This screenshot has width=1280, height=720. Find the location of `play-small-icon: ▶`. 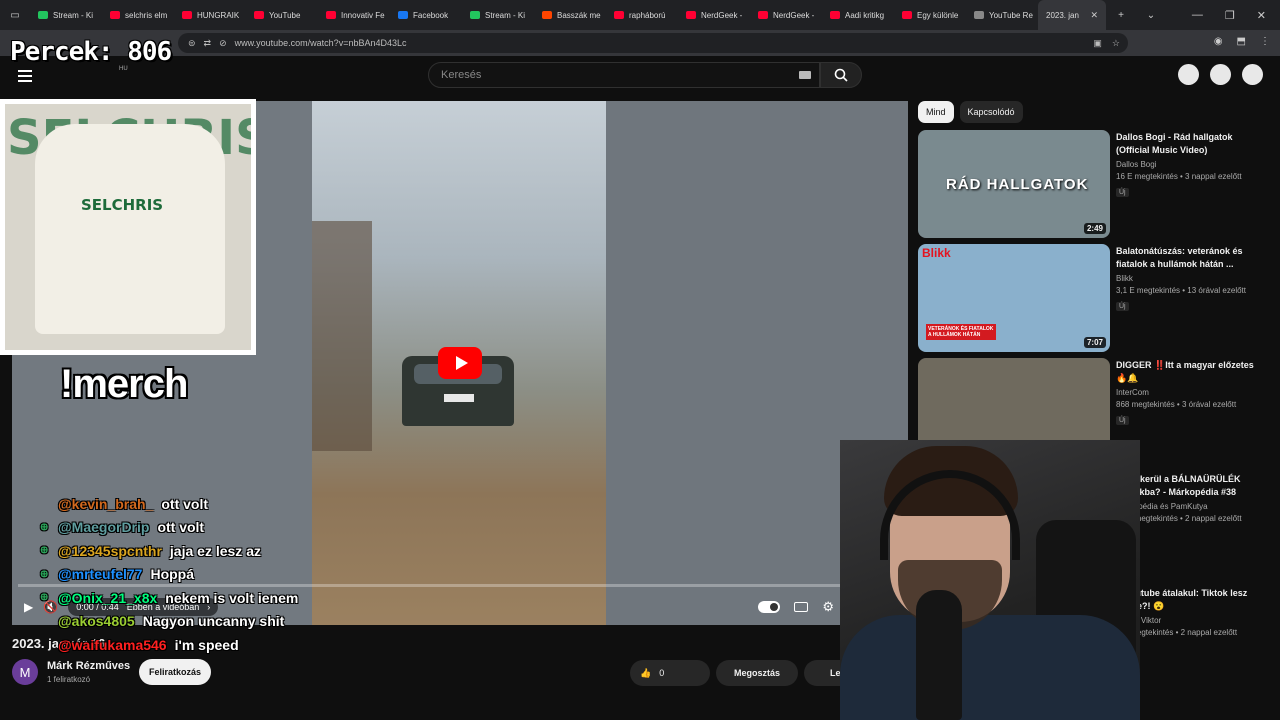

play-small-icon: ▶ is located at coordinates (28, 607).